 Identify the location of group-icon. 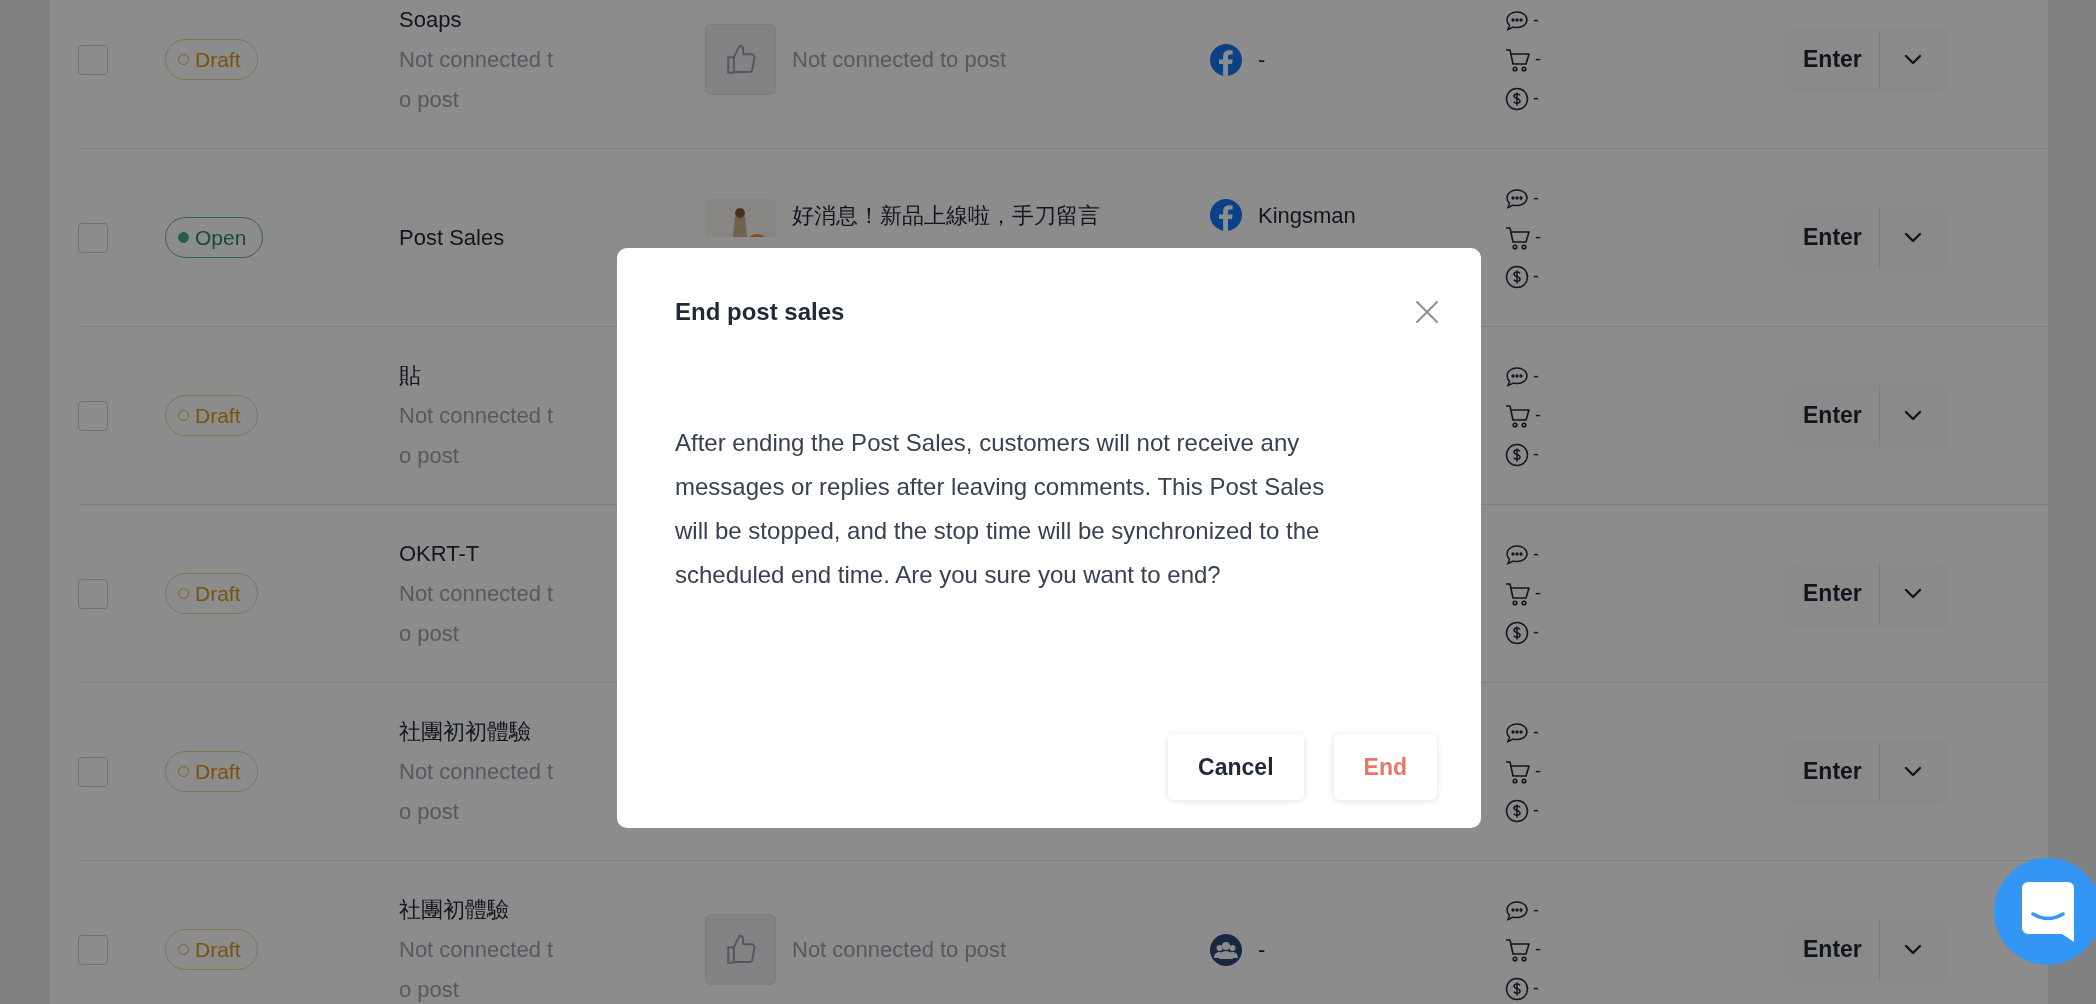
(1226, 949).